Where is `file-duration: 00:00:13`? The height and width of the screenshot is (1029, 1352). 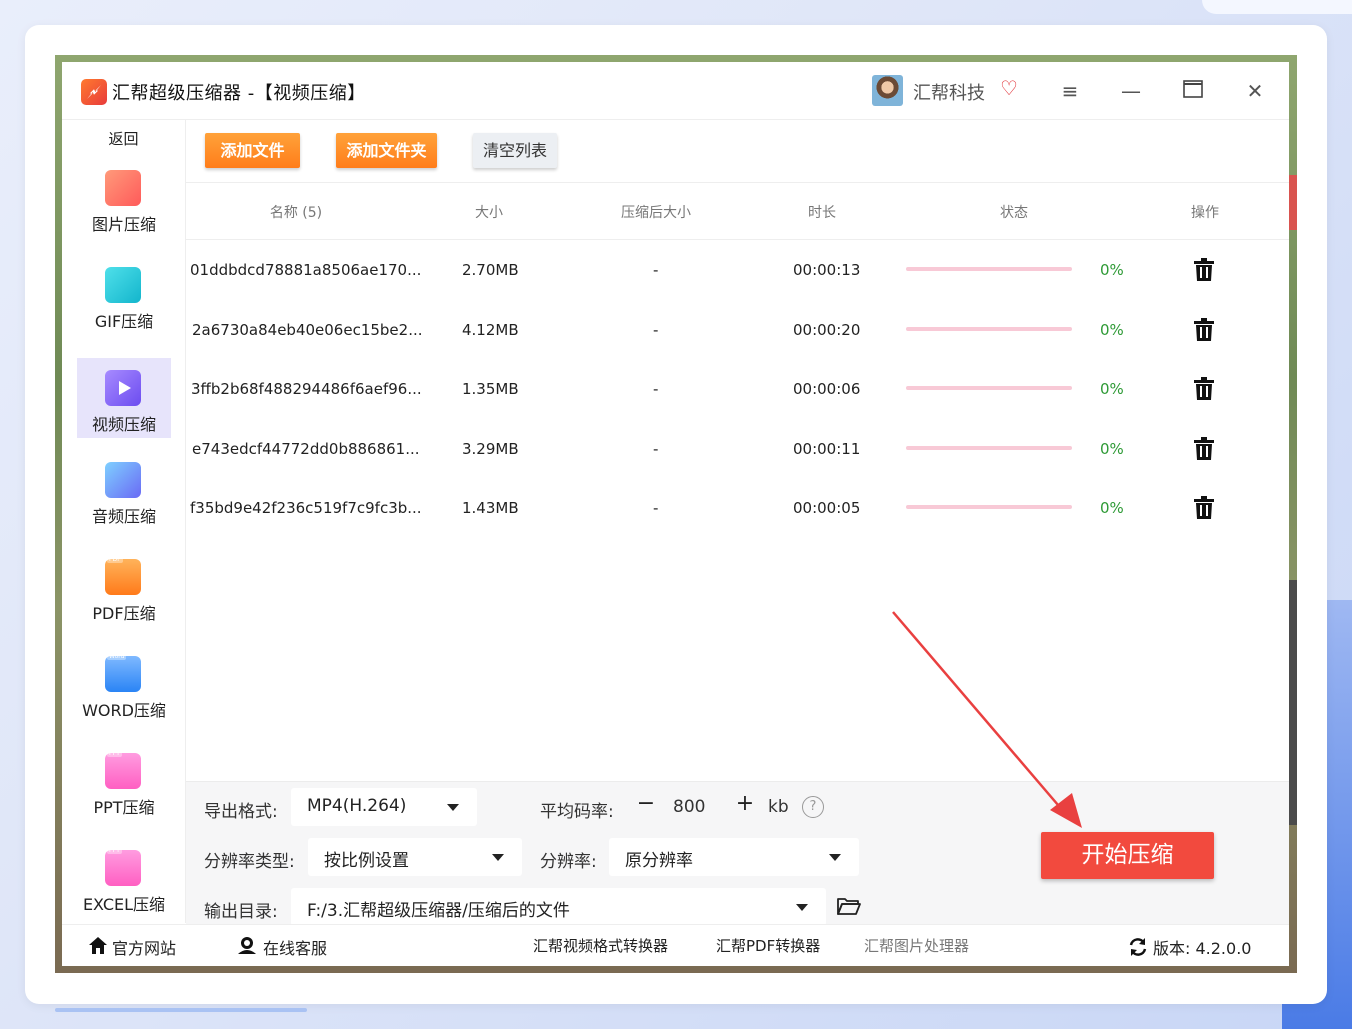
file-duration: 00:00:13 is located at coordinates (827, 270).